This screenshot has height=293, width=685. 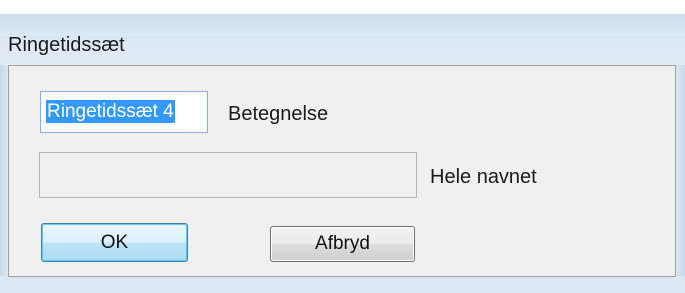 I want to click on ok-button: OK, so click(x=114, y=242).